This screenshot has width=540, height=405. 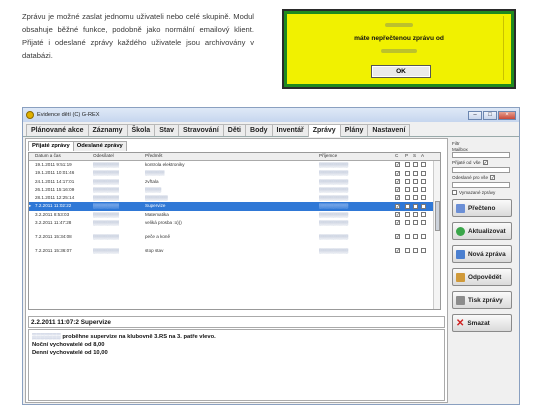 What do you see at coordinates (482, 208) in the screenshot?
I see `mark-read-button: Přečteno` at bounding box center [482, 208].